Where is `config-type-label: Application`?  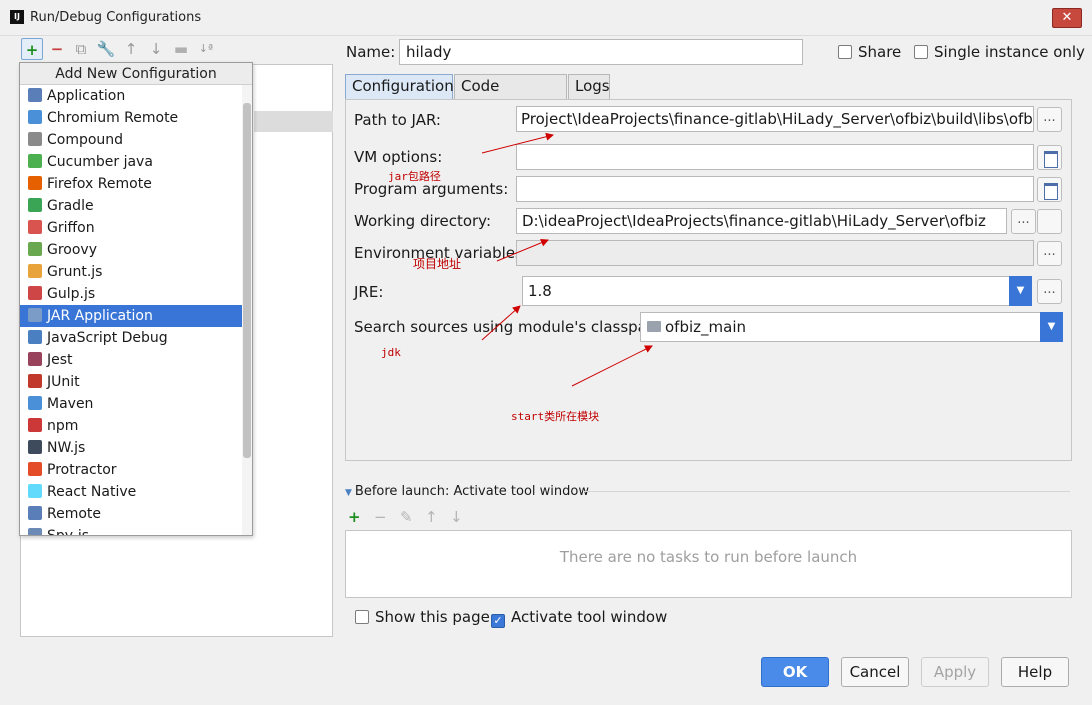 config-type-label: Application is located at coordinates (86, 96).